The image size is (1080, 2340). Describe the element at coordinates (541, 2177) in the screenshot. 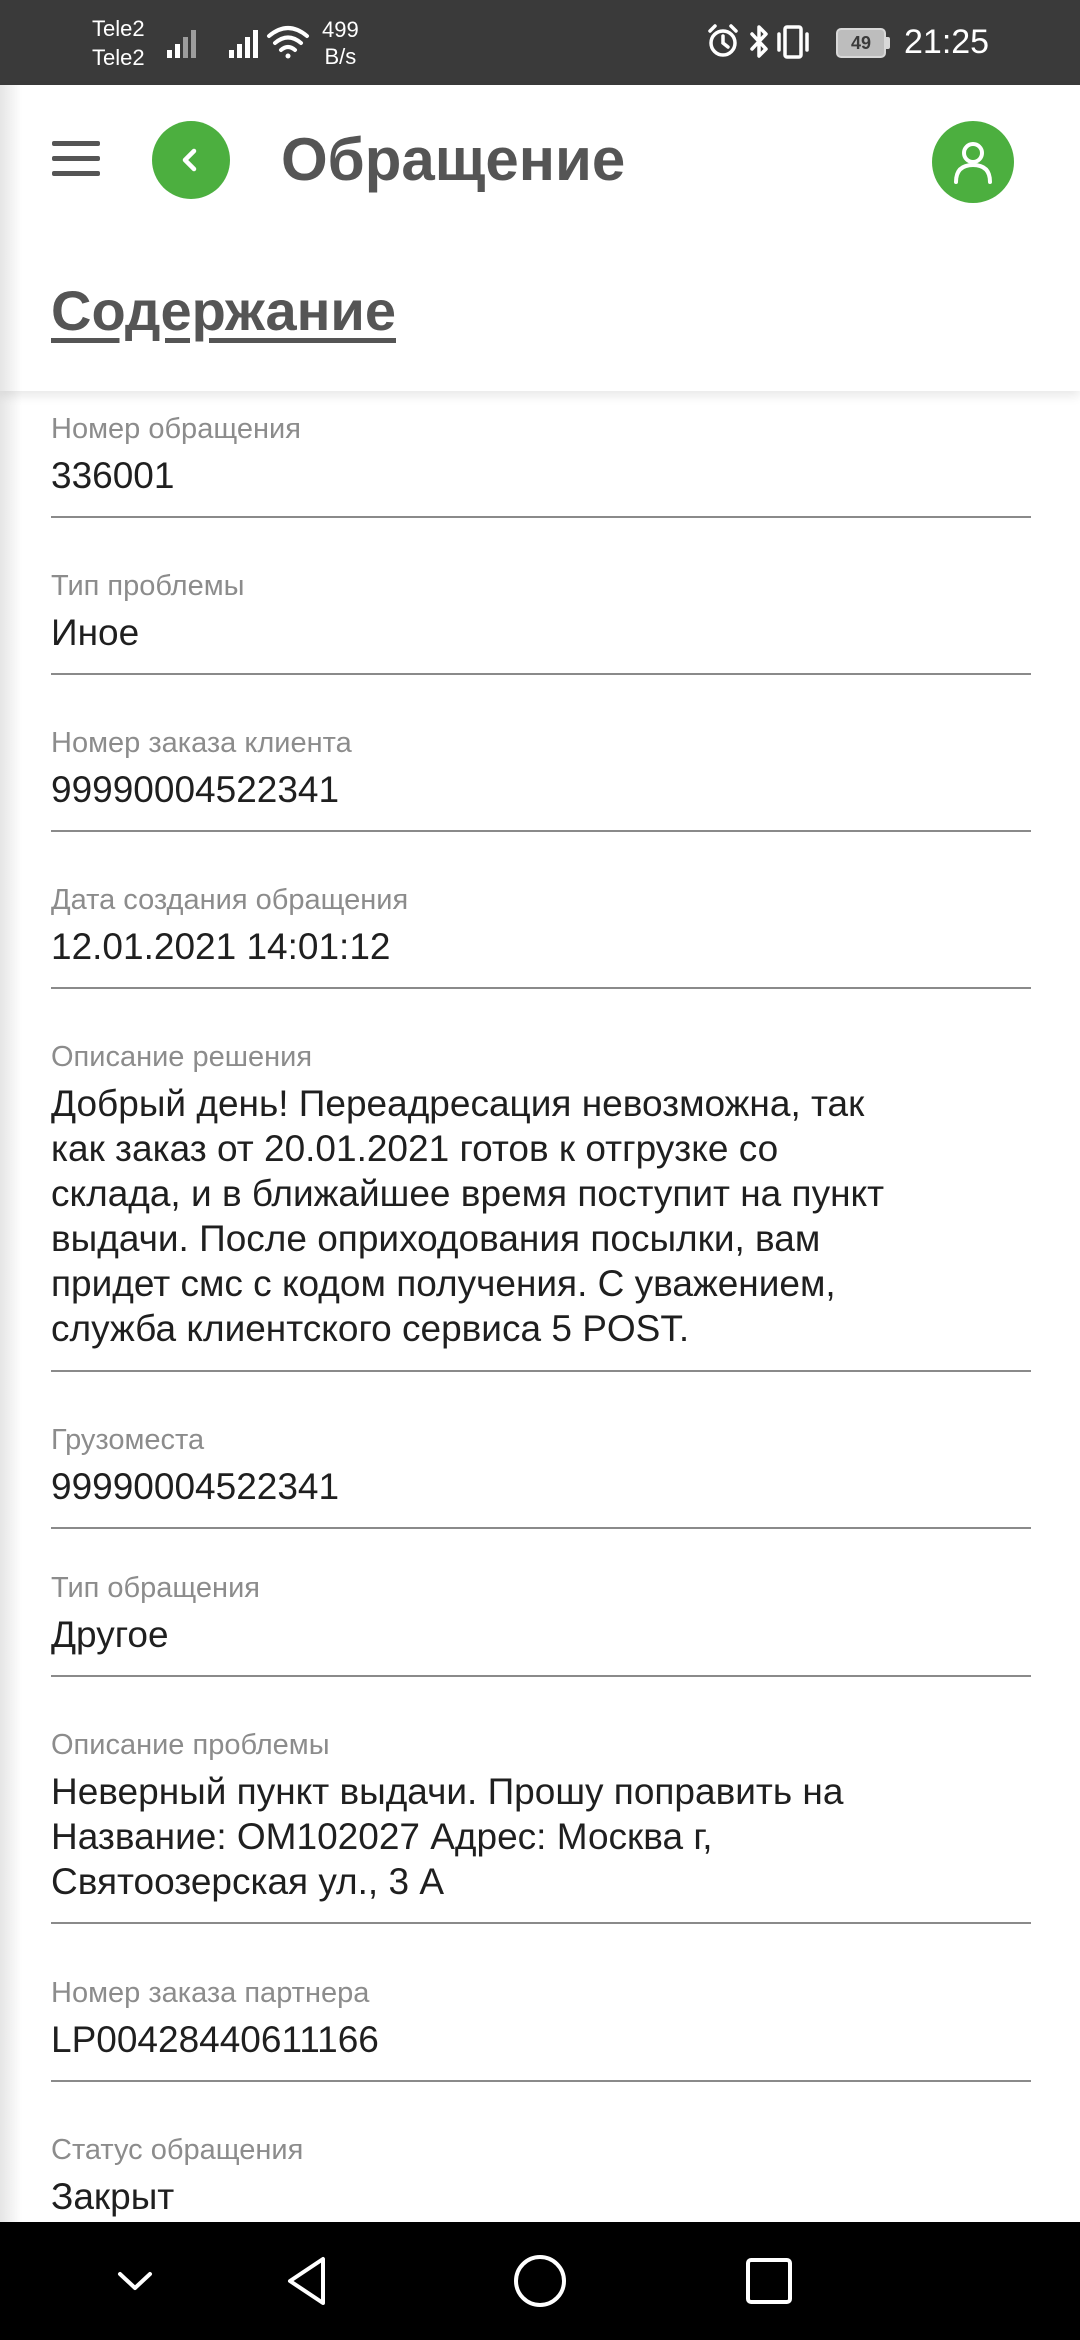

I see `field-request-status: Статус обращения Закрыт` at that location.